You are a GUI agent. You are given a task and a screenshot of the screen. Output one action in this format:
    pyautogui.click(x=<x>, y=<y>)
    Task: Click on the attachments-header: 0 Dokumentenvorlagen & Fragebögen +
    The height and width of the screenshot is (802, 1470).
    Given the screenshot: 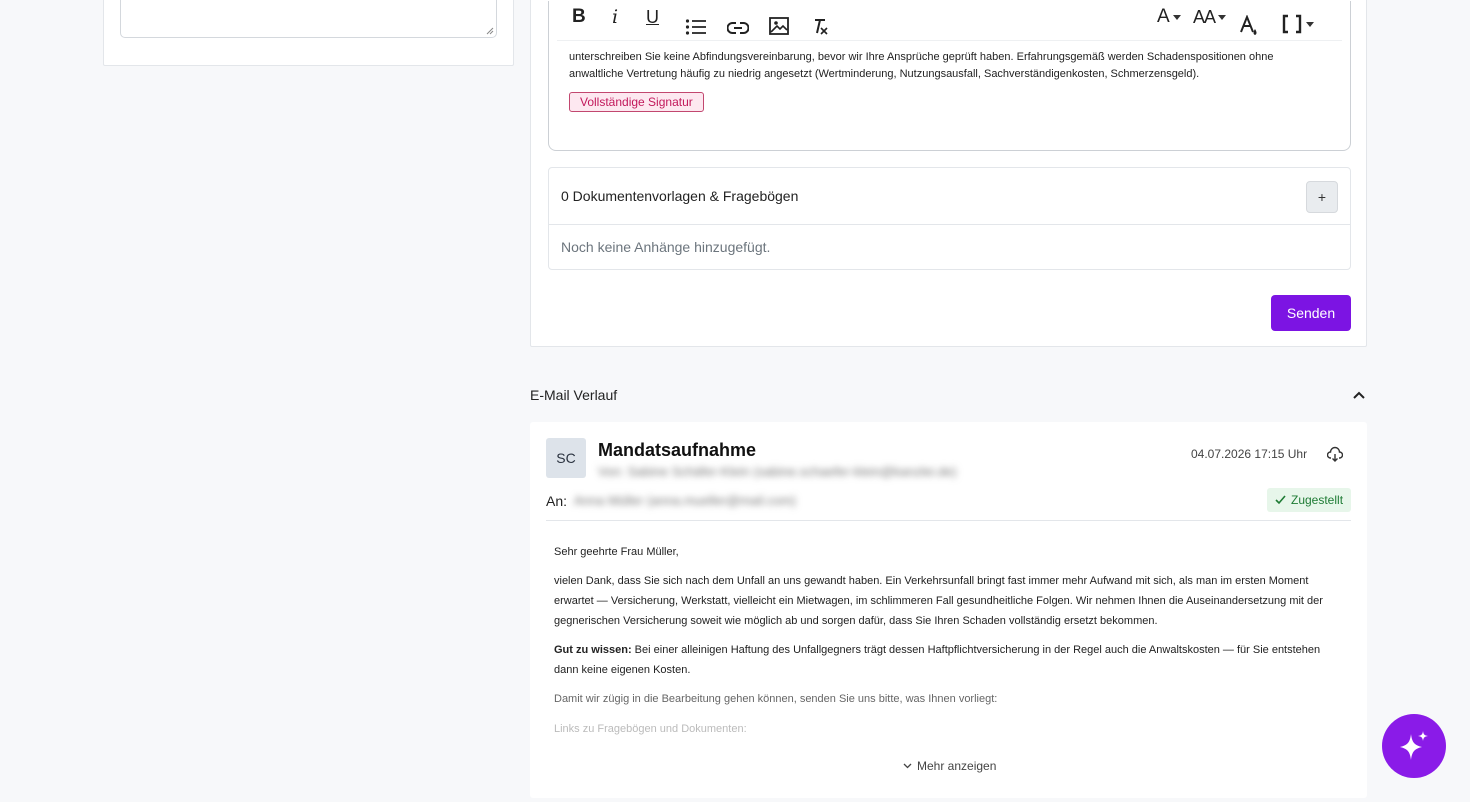 What is the action you would take?
    pyautogui.click(x=949, y=196)
    